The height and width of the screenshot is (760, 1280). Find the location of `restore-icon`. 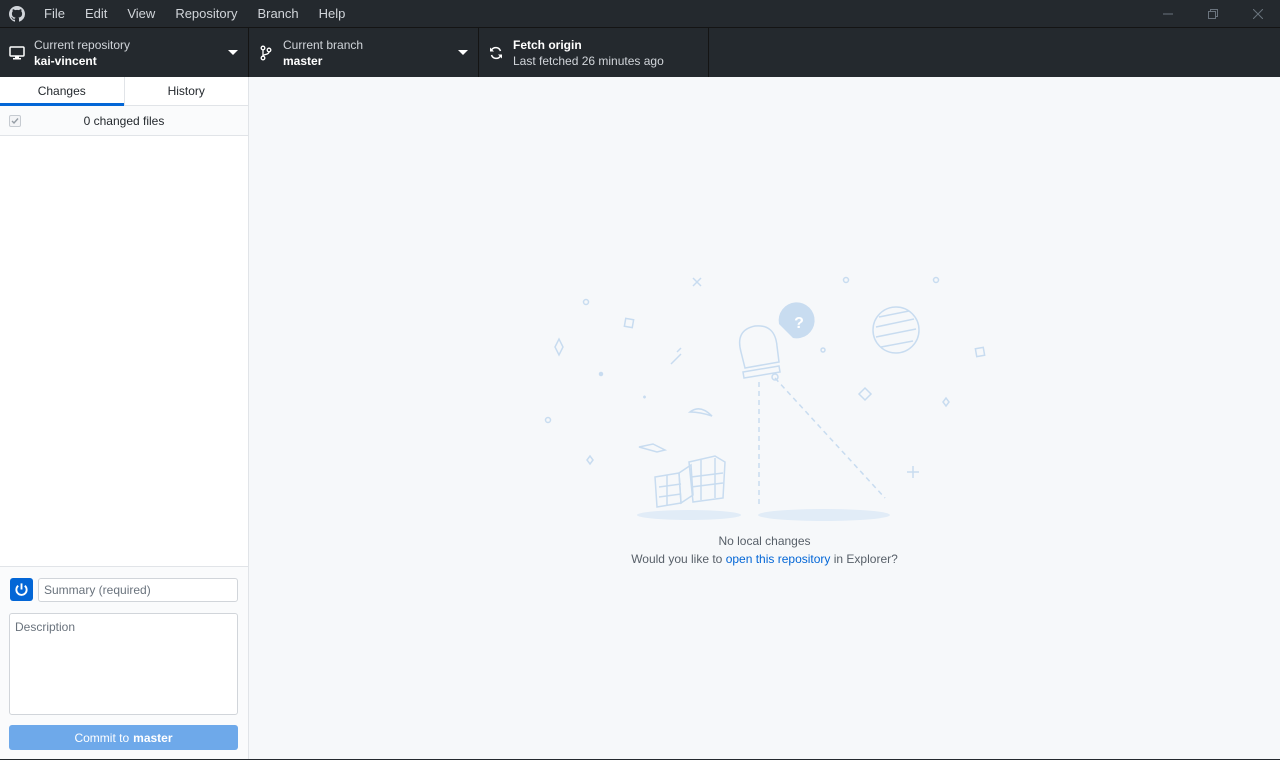

restore-icon is located at coordinates (1212, 13).